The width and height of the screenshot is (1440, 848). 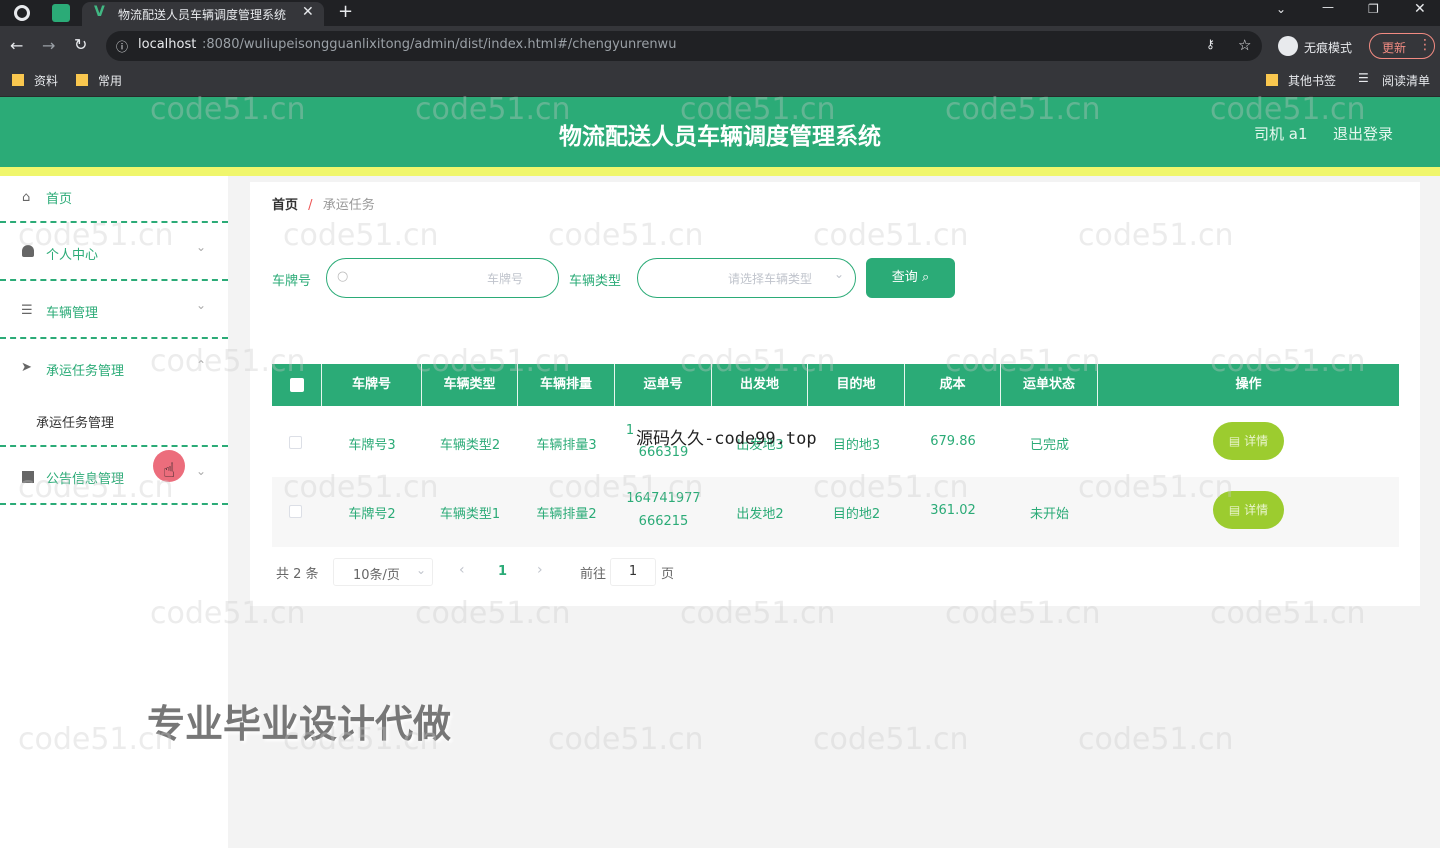 I want to click on sidebar-item-label: 车辆管理, so click(x=72, y=313).